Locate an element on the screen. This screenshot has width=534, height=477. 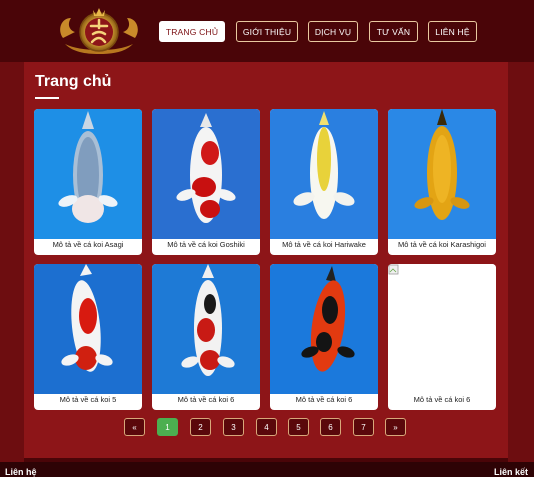
title-underline is located at coordinates (47, 98).